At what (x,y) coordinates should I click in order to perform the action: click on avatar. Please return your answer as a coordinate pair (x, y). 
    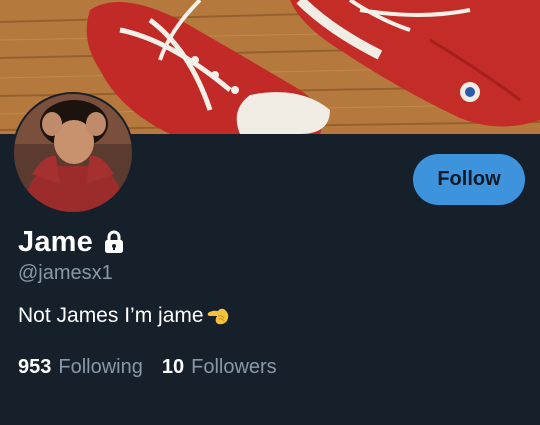
    Looking at the image, I should click on (73, 153).